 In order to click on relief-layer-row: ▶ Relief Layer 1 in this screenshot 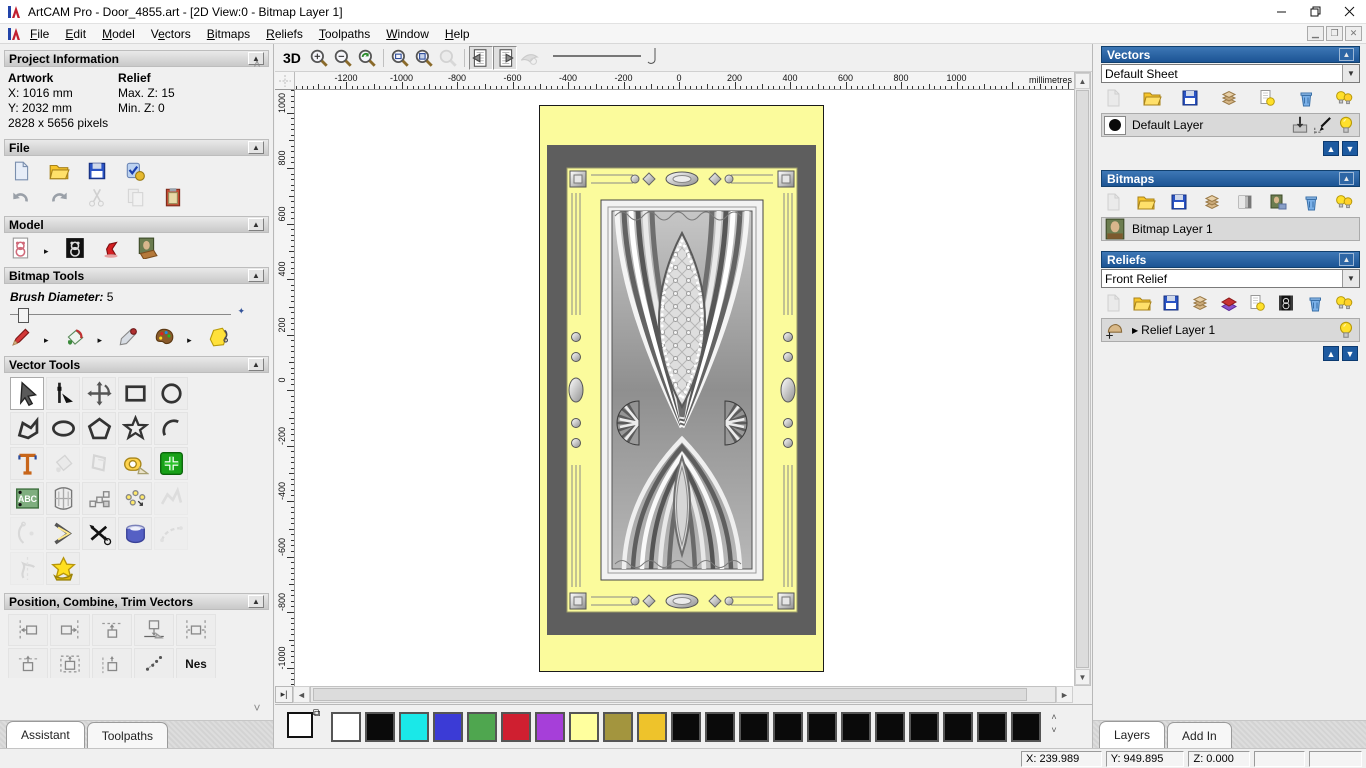, I will do `click(1230, 330)`.